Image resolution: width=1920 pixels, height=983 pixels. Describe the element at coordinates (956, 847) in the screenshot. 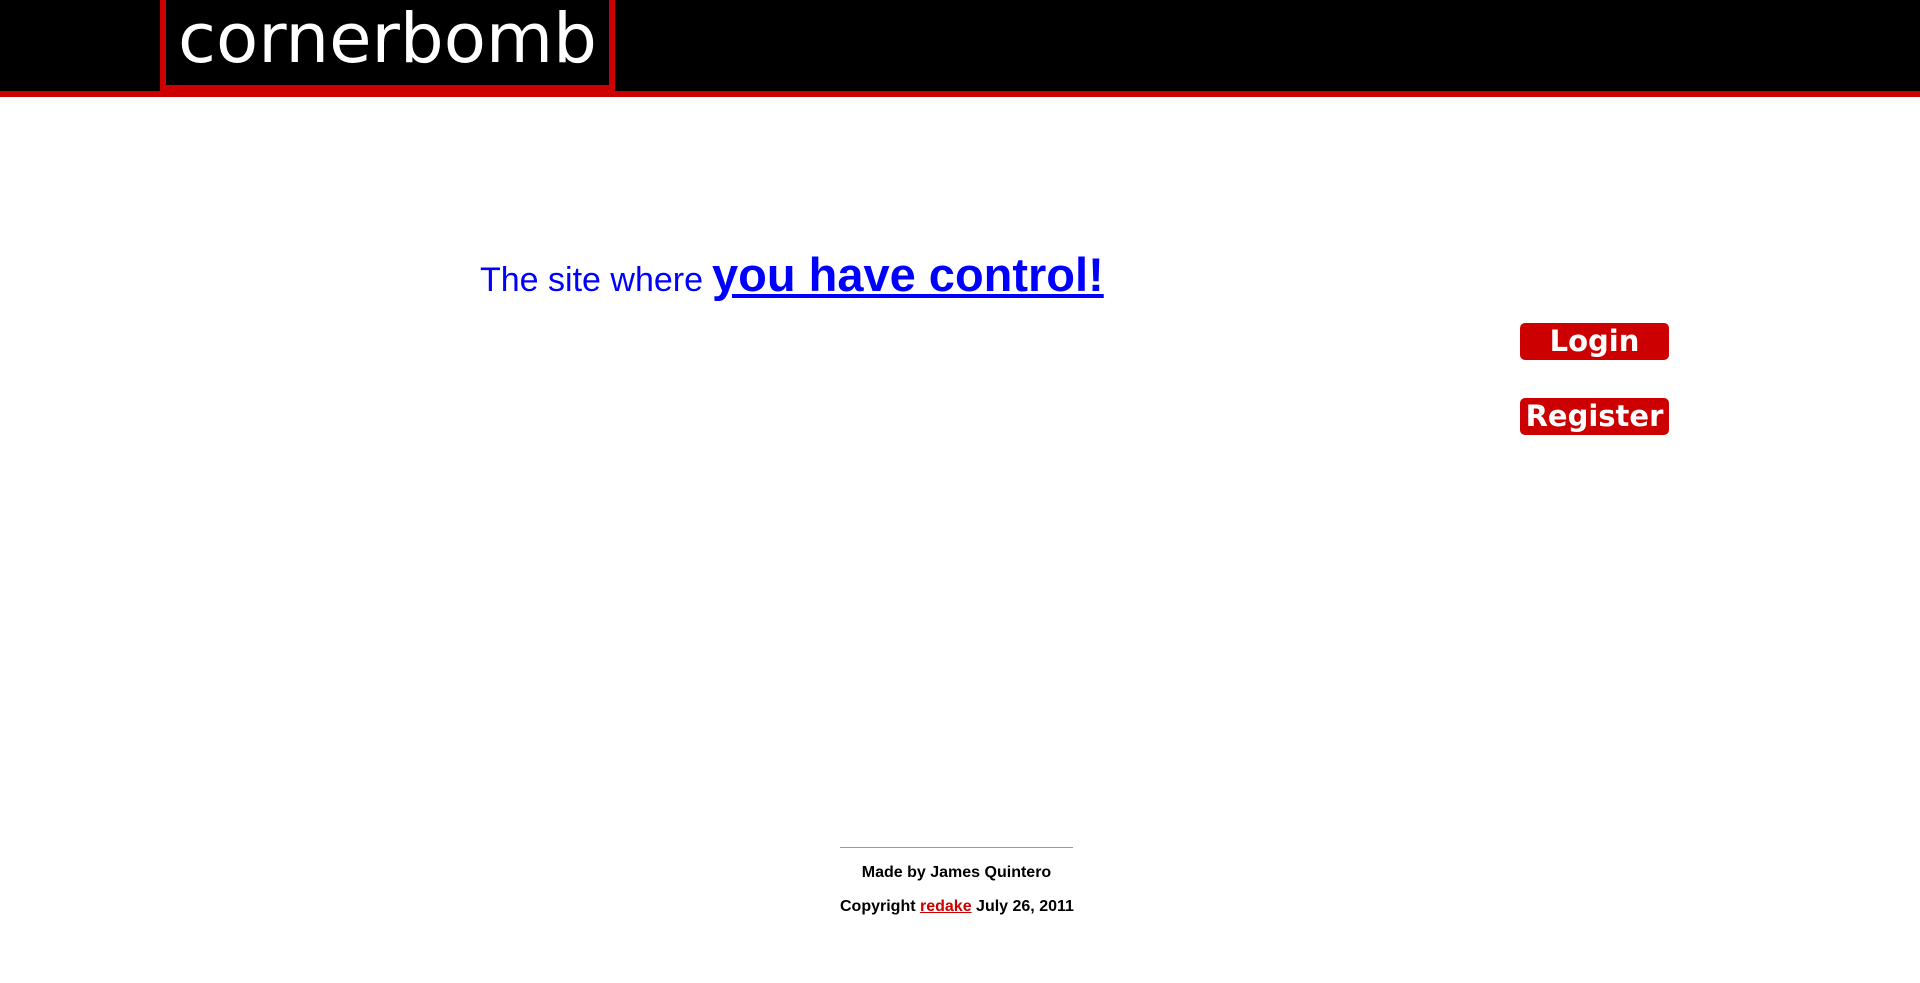

I see `footer-divider` at that location.